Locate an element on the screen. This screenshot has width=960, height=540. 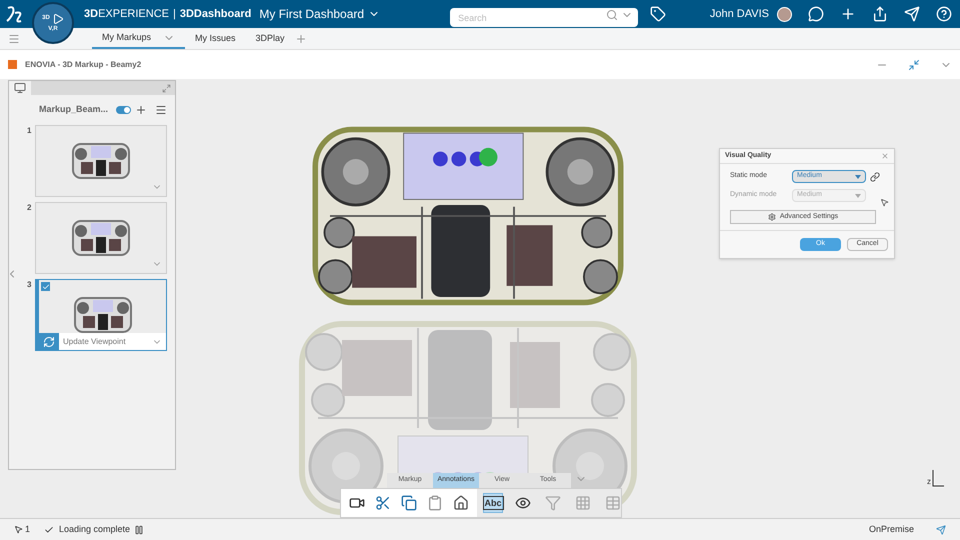
connection-mode: OnPremise is located at coordinates (891, 529).